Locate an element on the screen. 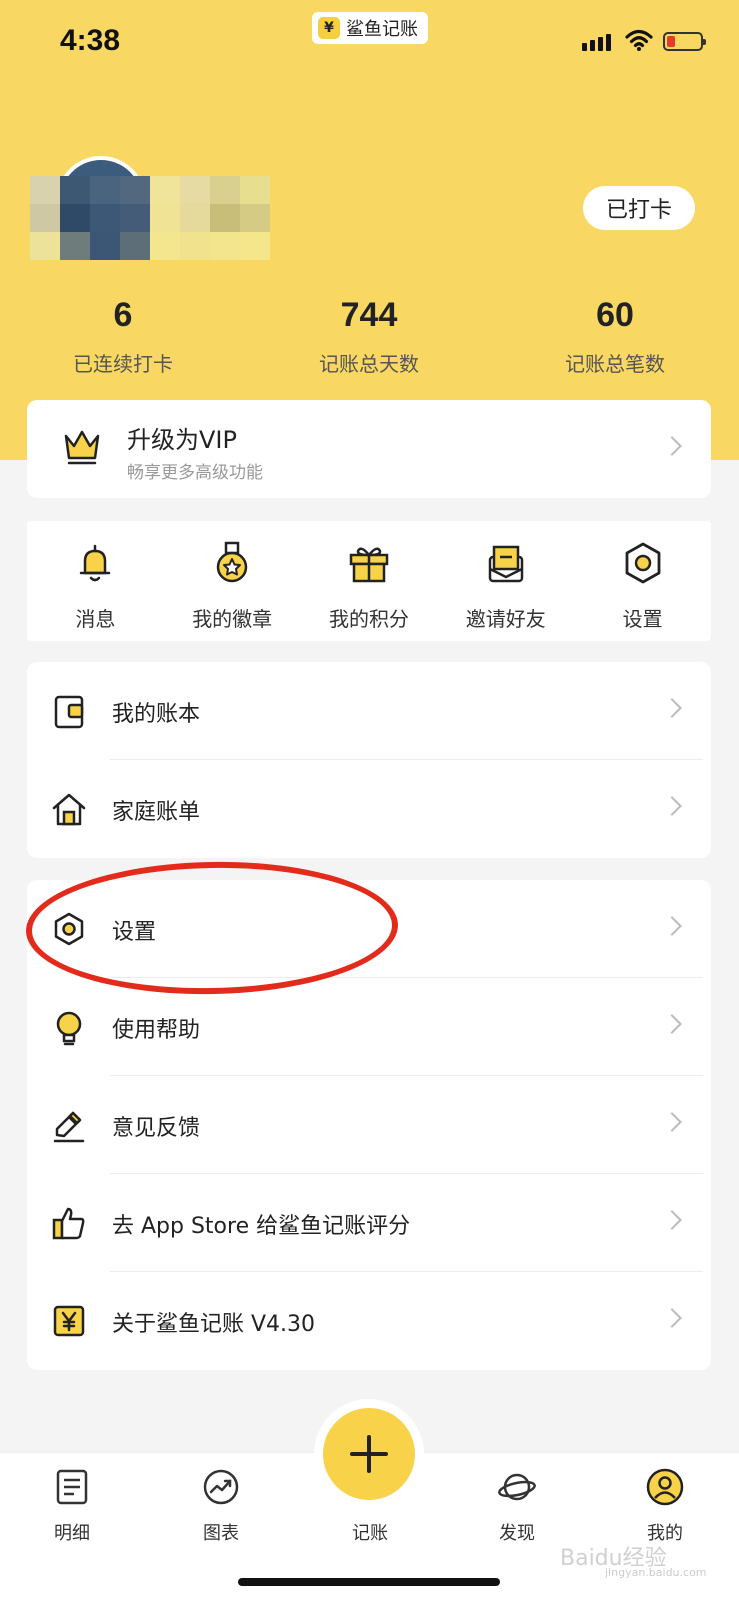 Image resolution: width=739 pixels, height=1601 pixels. quick-label: 我的积分 is located at coordinates (368, 619).